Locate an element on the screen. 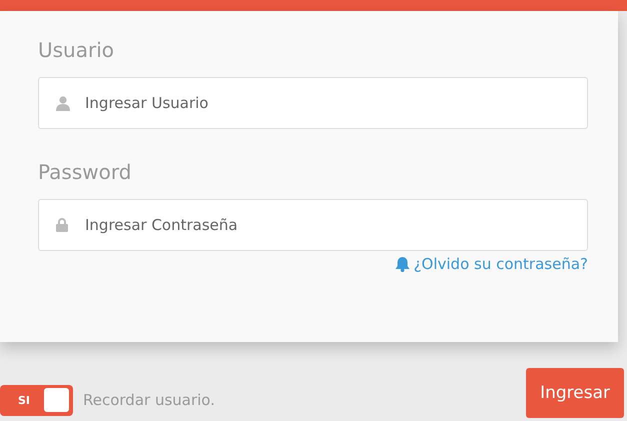  bell-icon is located at coordinates (402, 264).